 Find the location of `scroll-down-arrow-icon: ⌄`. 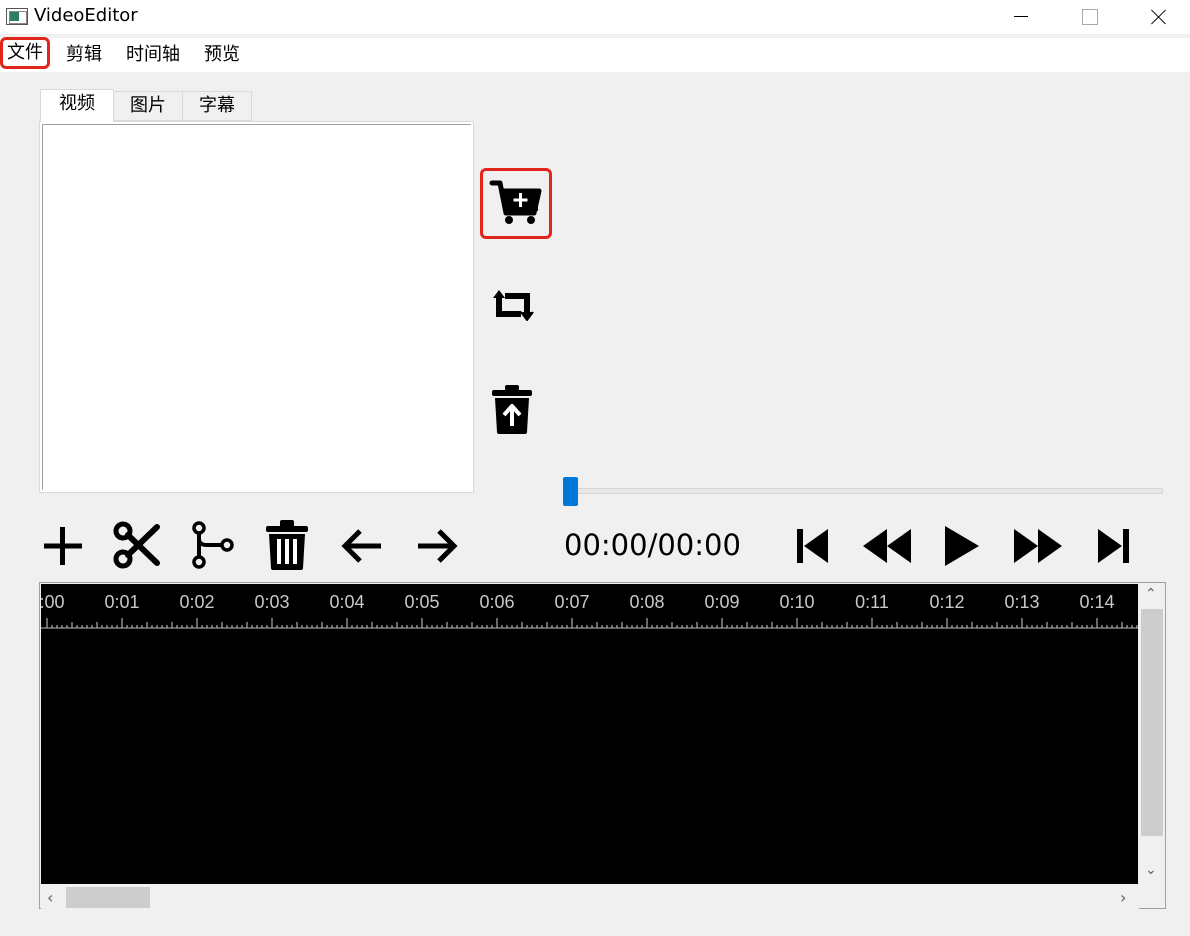

scroll-down-arrow-icon: ⌄ is located at coordinates (1151, 870).